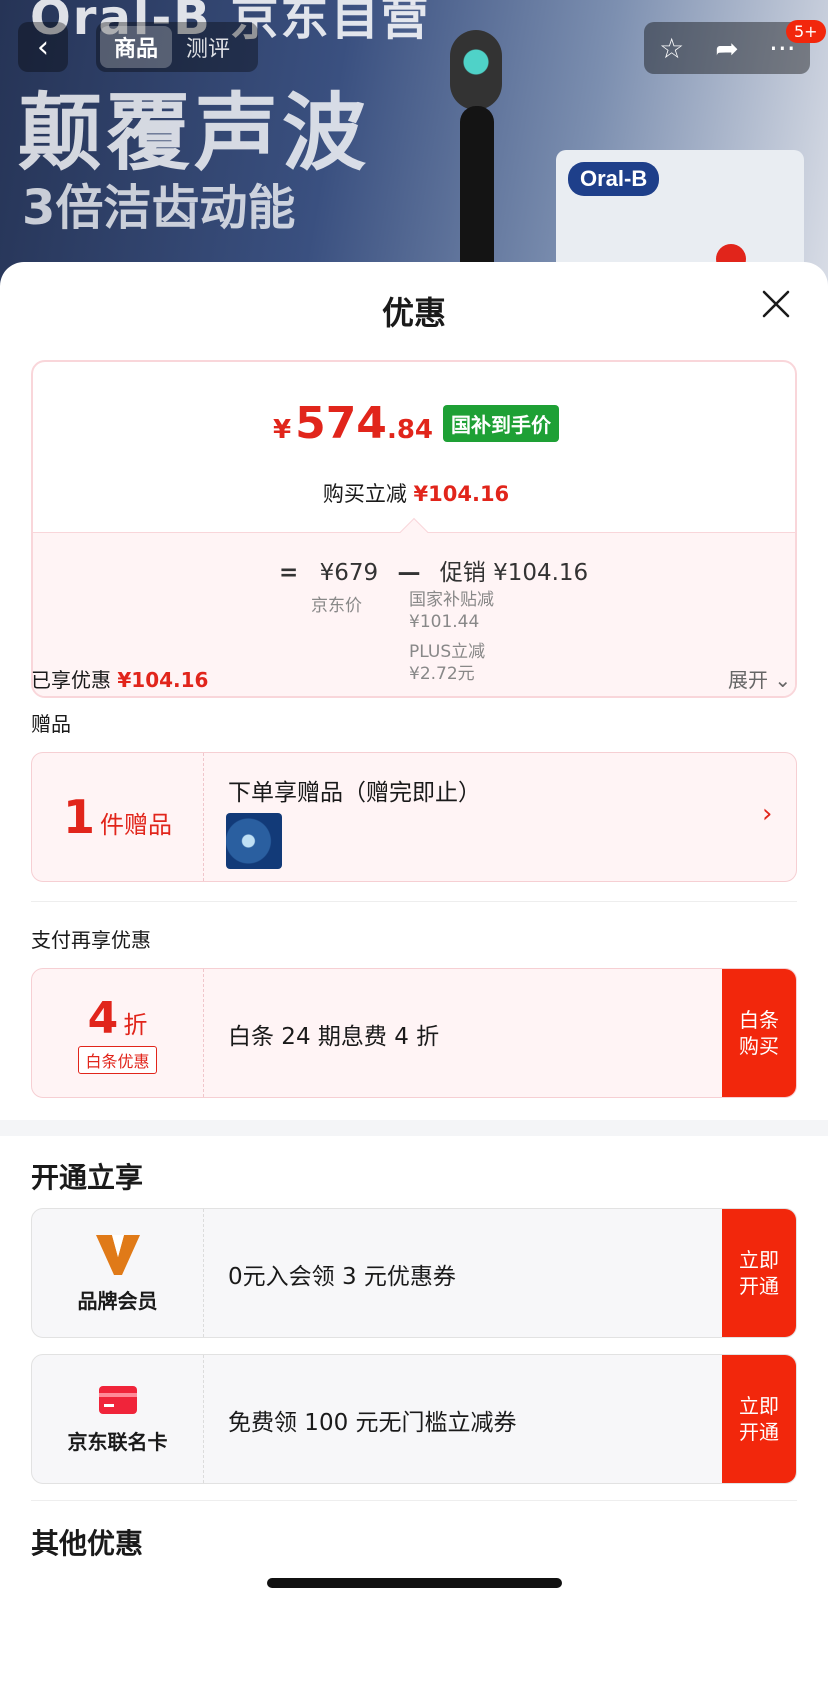 The height and width of the screenshot is (1701, 828). I want to click on discount-number: 4, so click(103, 1018).